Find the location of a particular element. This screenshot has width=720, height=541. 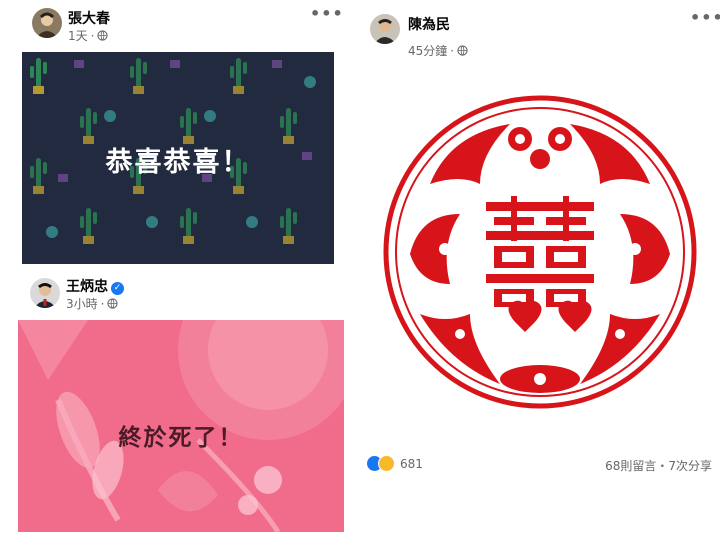

author-name: 陳為民 is located at coordinates (429, 24).